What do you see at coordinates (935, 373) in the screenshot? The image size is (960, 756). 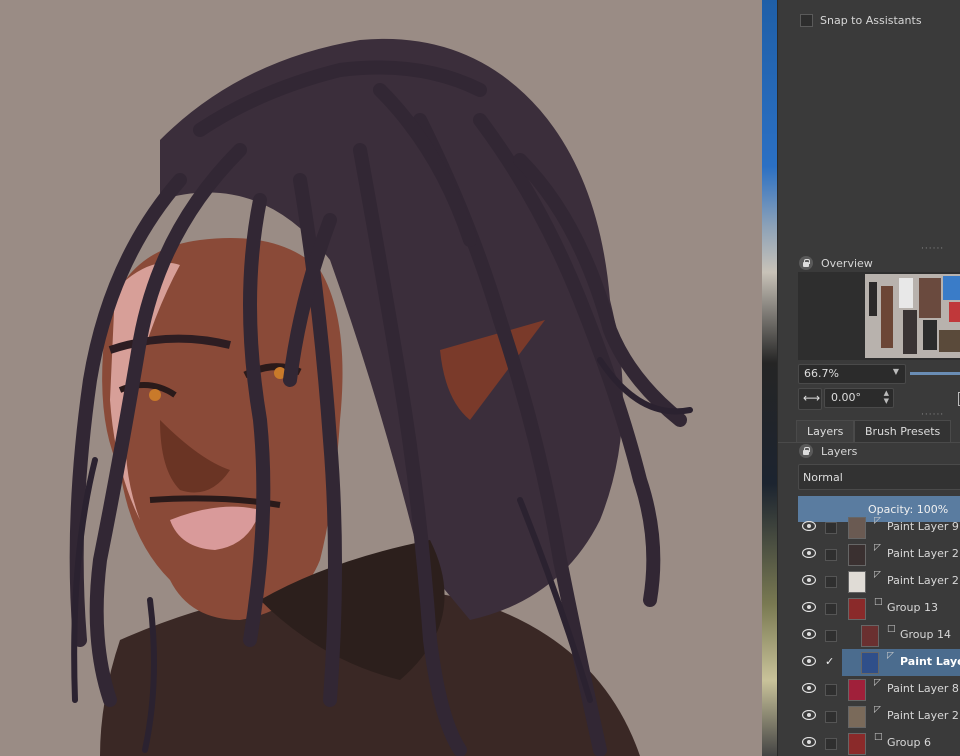 I see `zoom-slider` at bounding box center [935, 373].